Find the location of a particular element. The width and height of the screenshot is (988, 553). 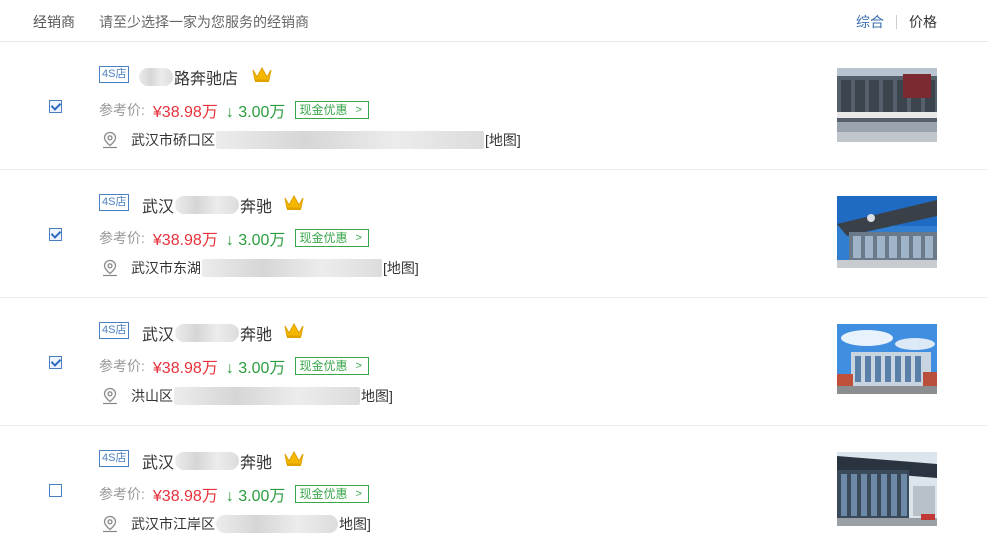

sort-divider is located at coordinates (896, 22).